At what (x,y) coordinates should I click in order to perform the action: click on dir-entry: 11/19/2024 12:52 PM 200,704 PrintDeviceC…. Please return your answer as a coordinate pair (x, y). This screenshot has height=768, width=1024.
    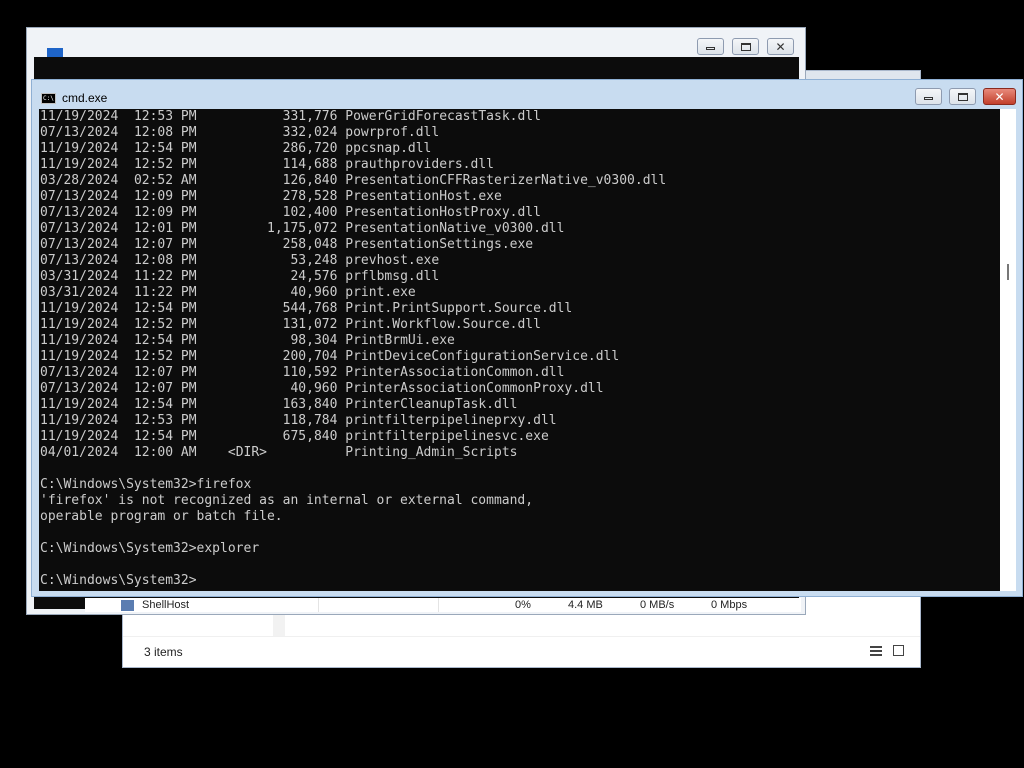
    Looking at the image, I should click on (520, 357).